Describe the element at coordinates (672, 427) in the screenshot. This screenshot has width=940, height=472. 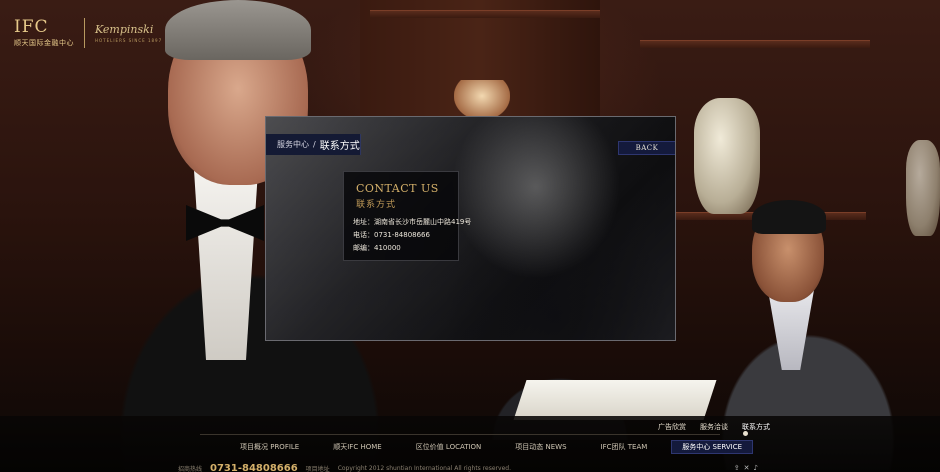
I see `sub-nav-item-ads: 广告欣赏` at that location.